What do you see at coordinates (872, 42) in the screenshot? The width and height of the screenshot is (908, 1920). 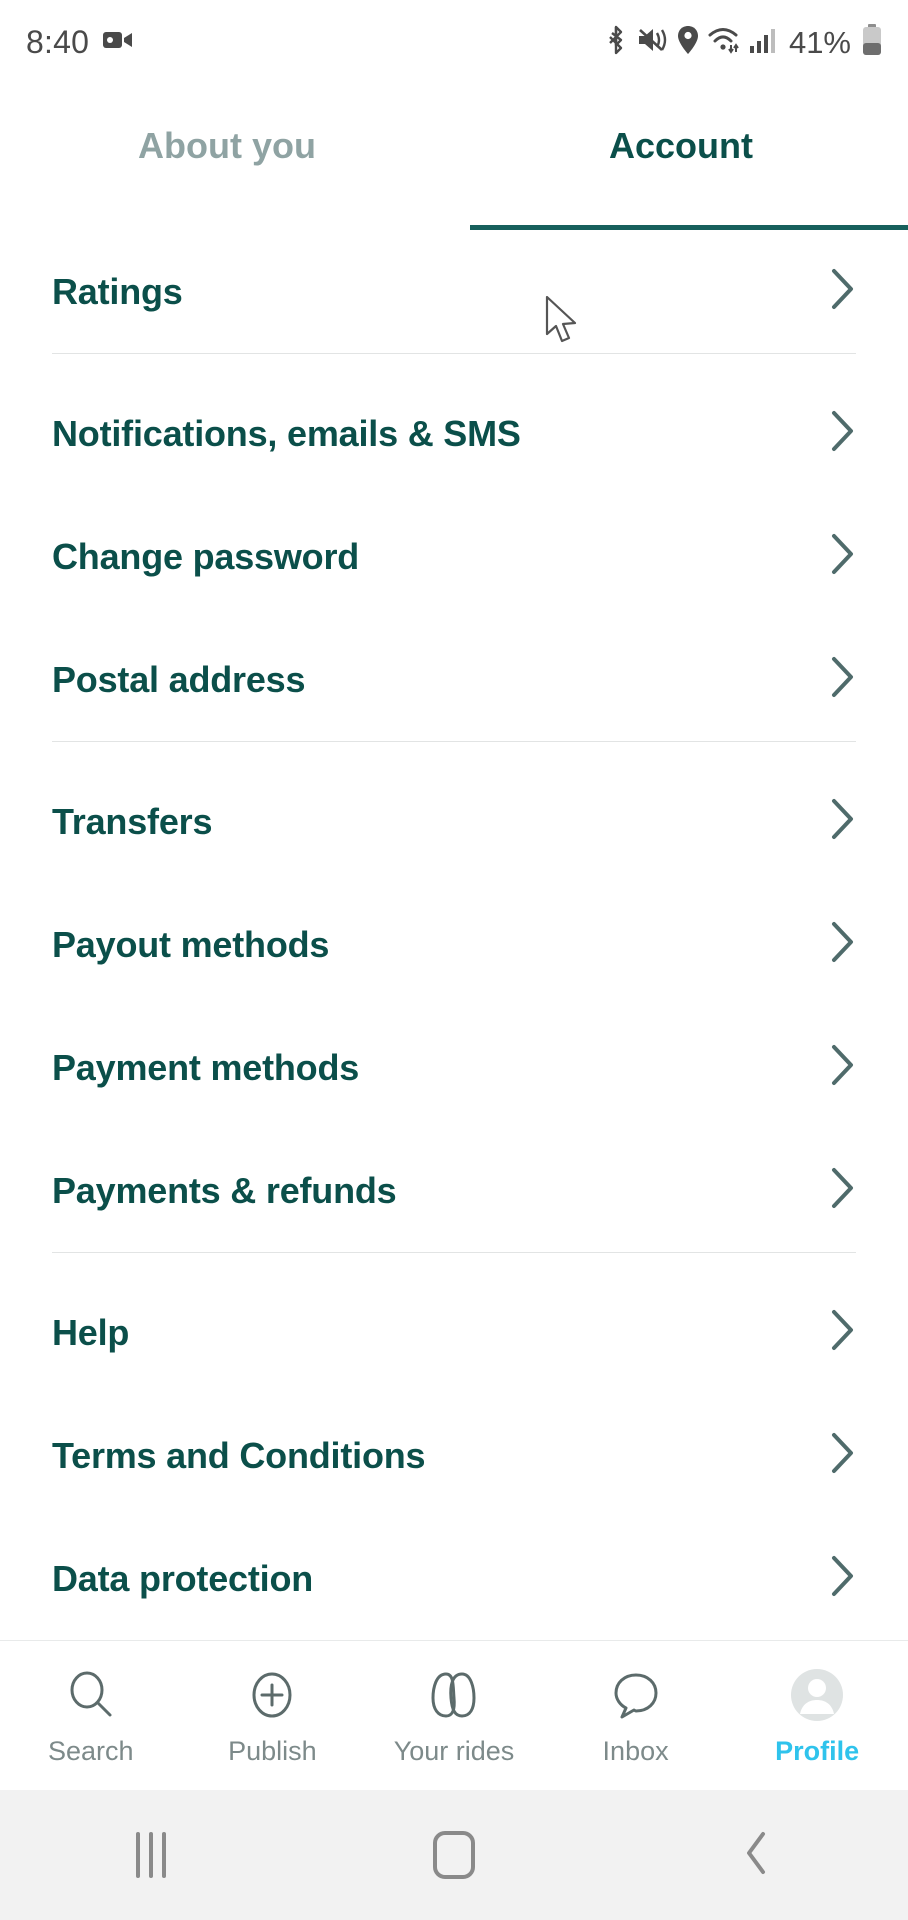 I see `battery-icon` at bounding box center [872, 42].